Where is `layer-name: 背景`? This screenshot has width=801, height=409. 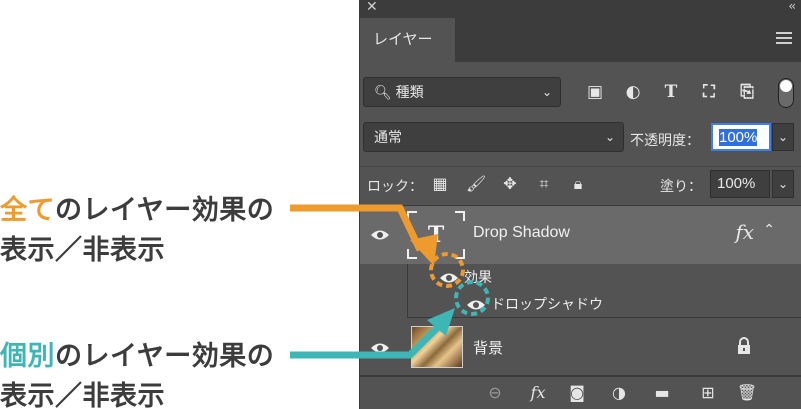 layer-name: 背景 is located at coordinates (488, 347).